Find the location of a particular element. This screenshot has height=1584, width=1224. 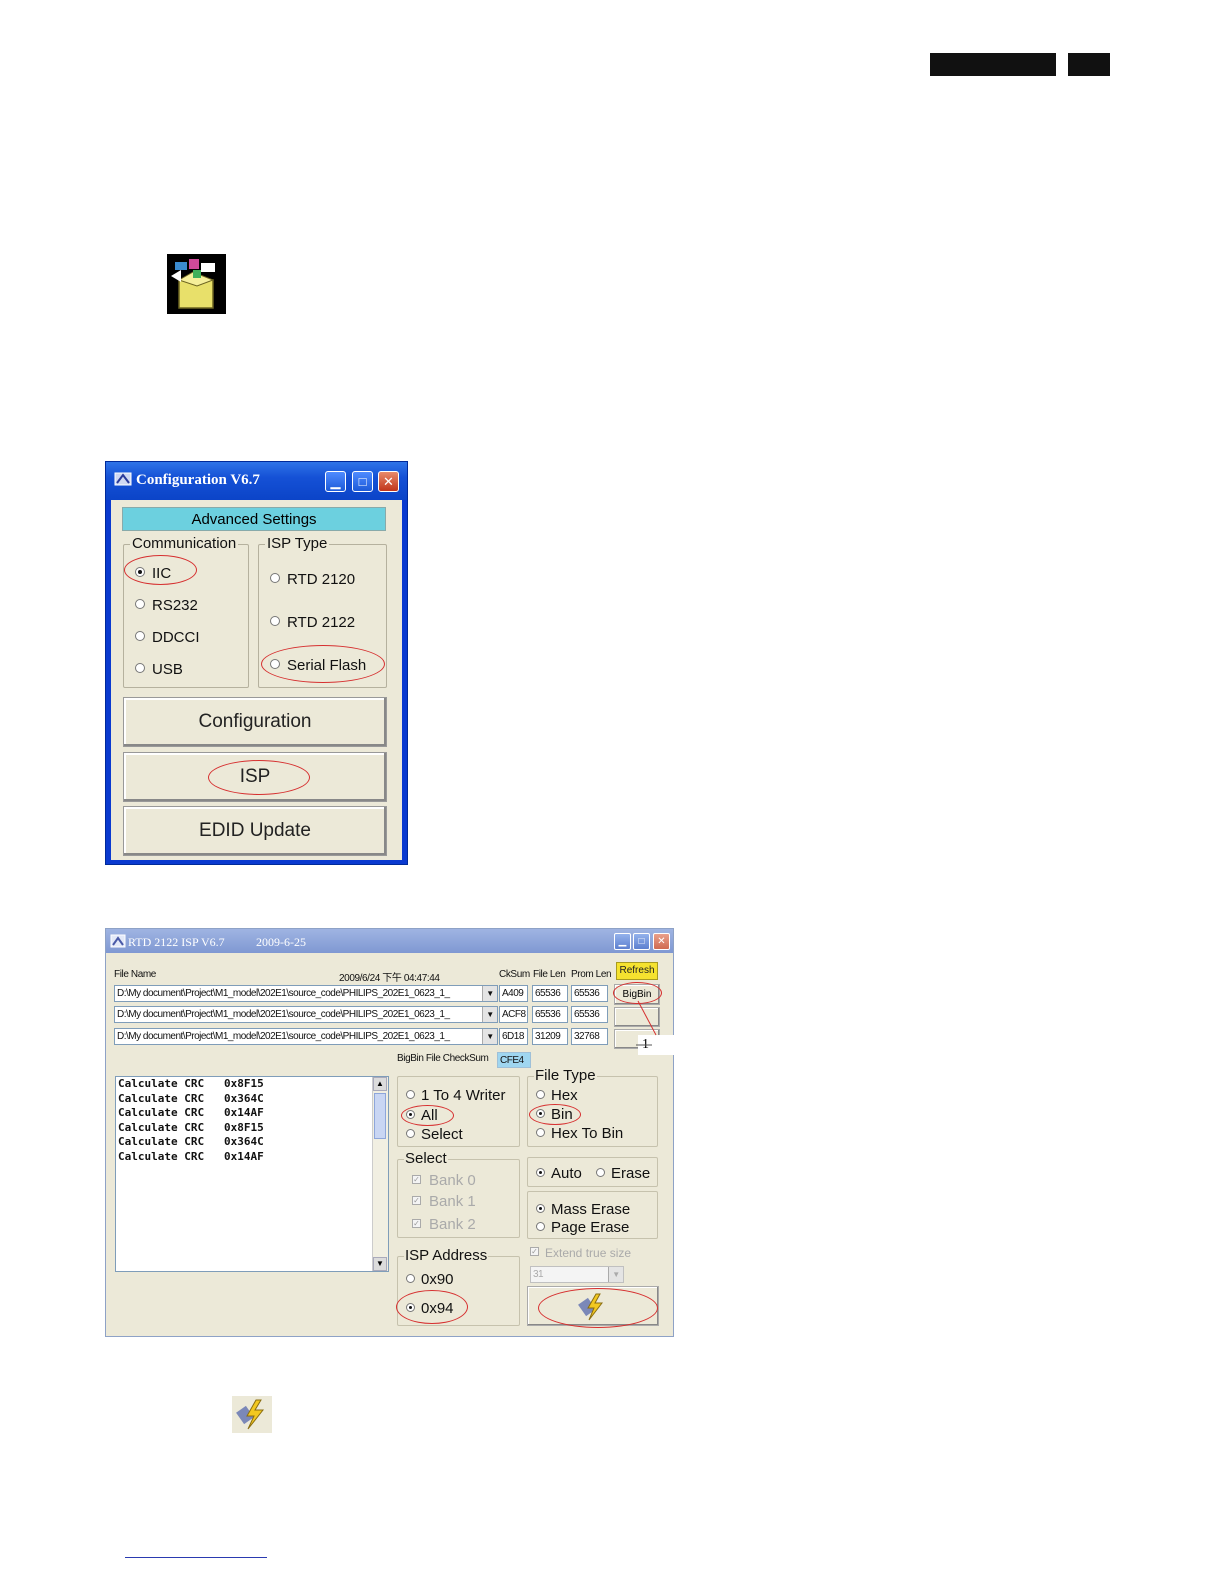

radio-rtd2122: RTD 2122 is located at coordinates (312, 622).